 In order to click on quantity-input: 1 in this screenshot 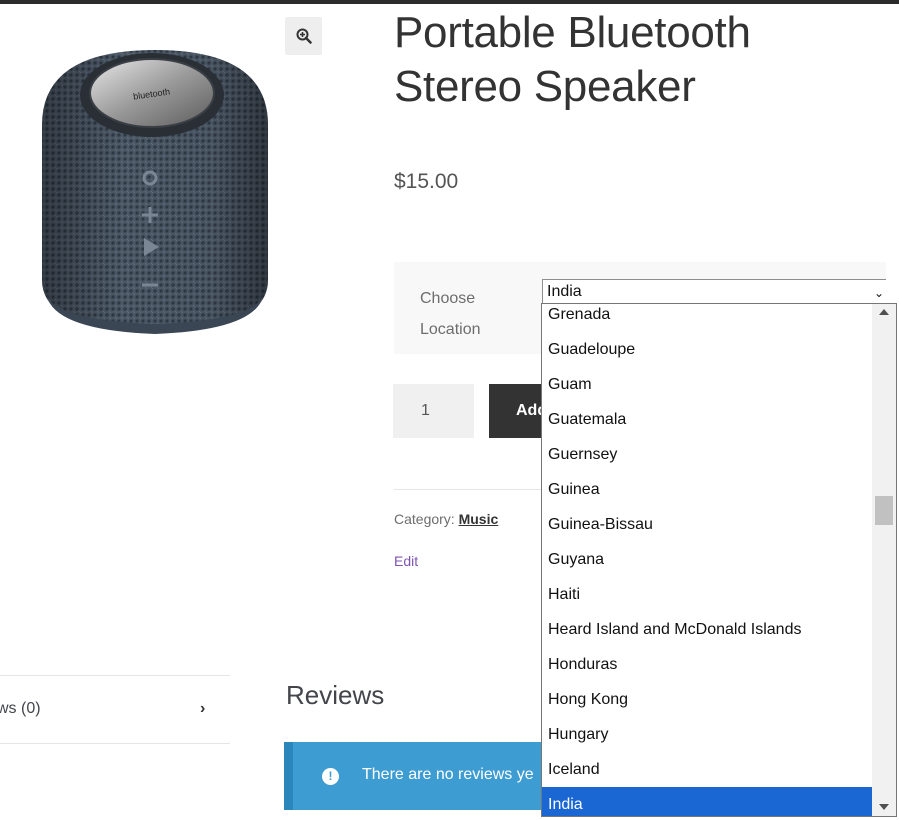, I will do `click(433, 411)`.